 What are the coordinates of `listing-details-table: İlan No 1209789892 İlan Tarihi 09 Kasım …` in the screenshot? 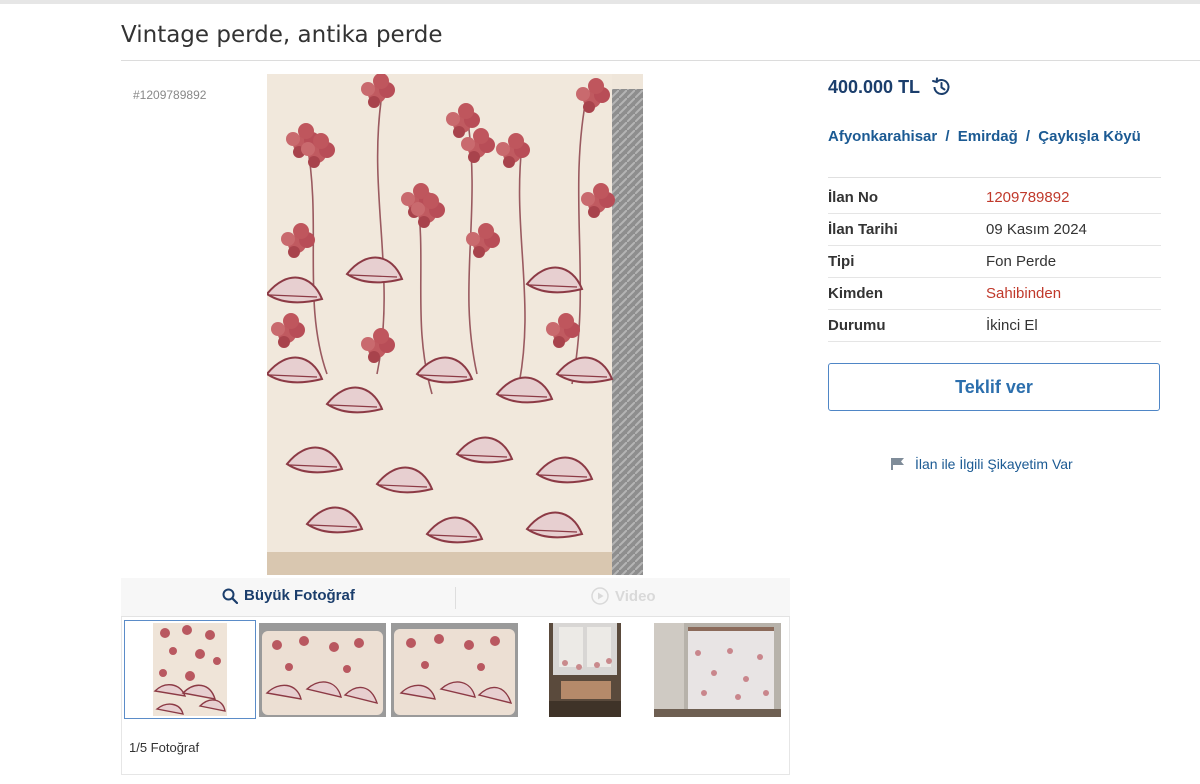 It's located at (994, 262).